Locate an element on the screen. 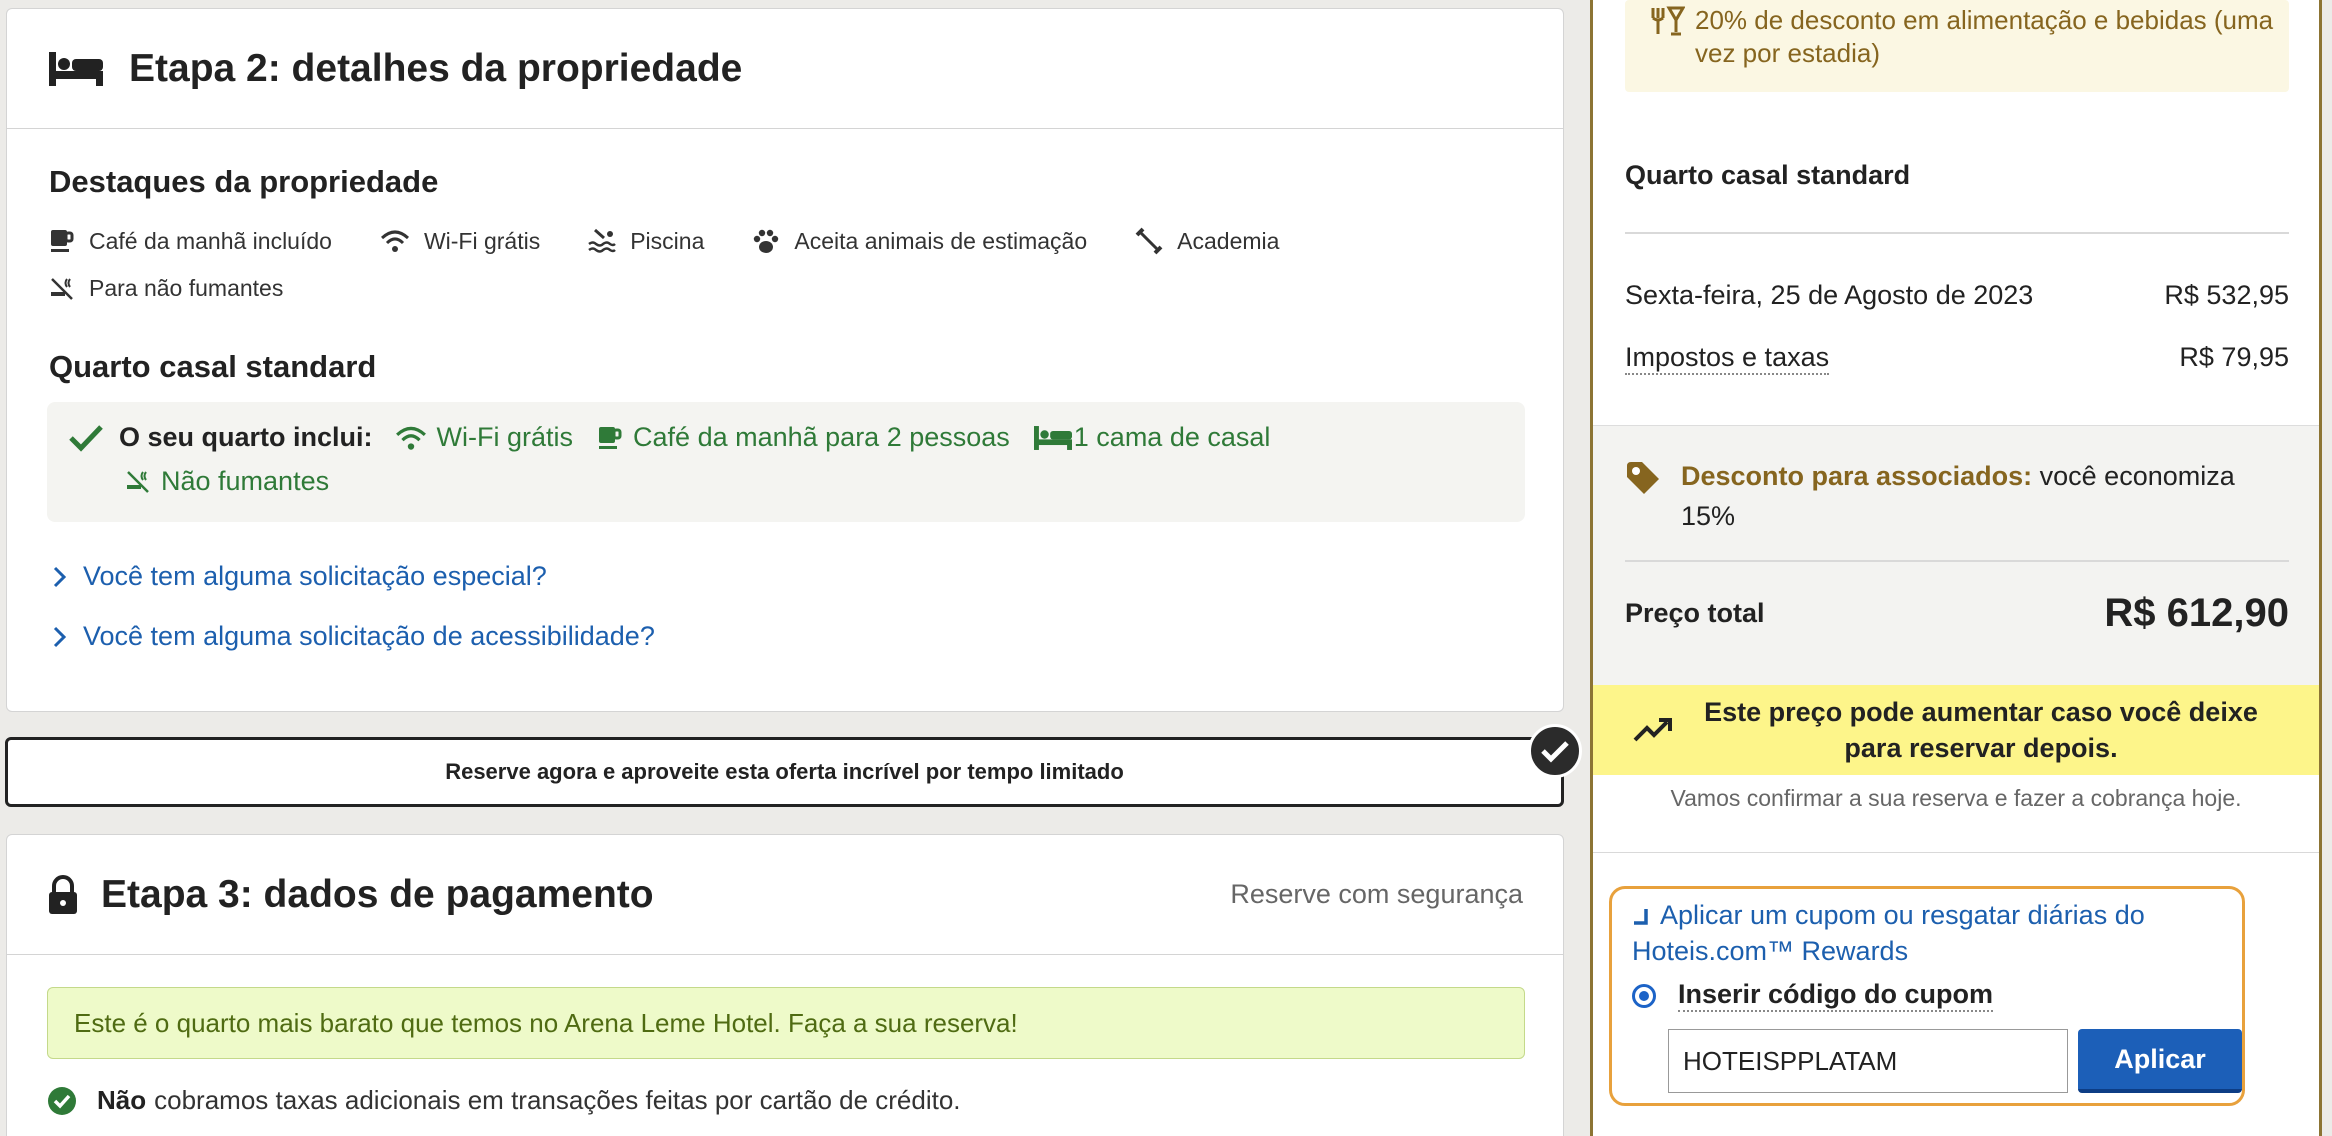 The height and width of the screenshot is (1136, 2332). highlight-nonsmoking: Para não fumantes is located at coordinates (166, 288).